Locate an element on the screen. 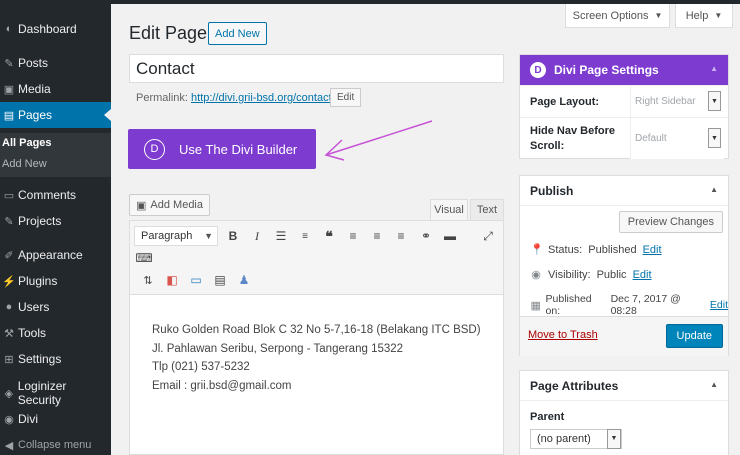 Image resolution: width=740 pixels, height=455 pixels. tab-text: Text is located at coordinates (487, 209).